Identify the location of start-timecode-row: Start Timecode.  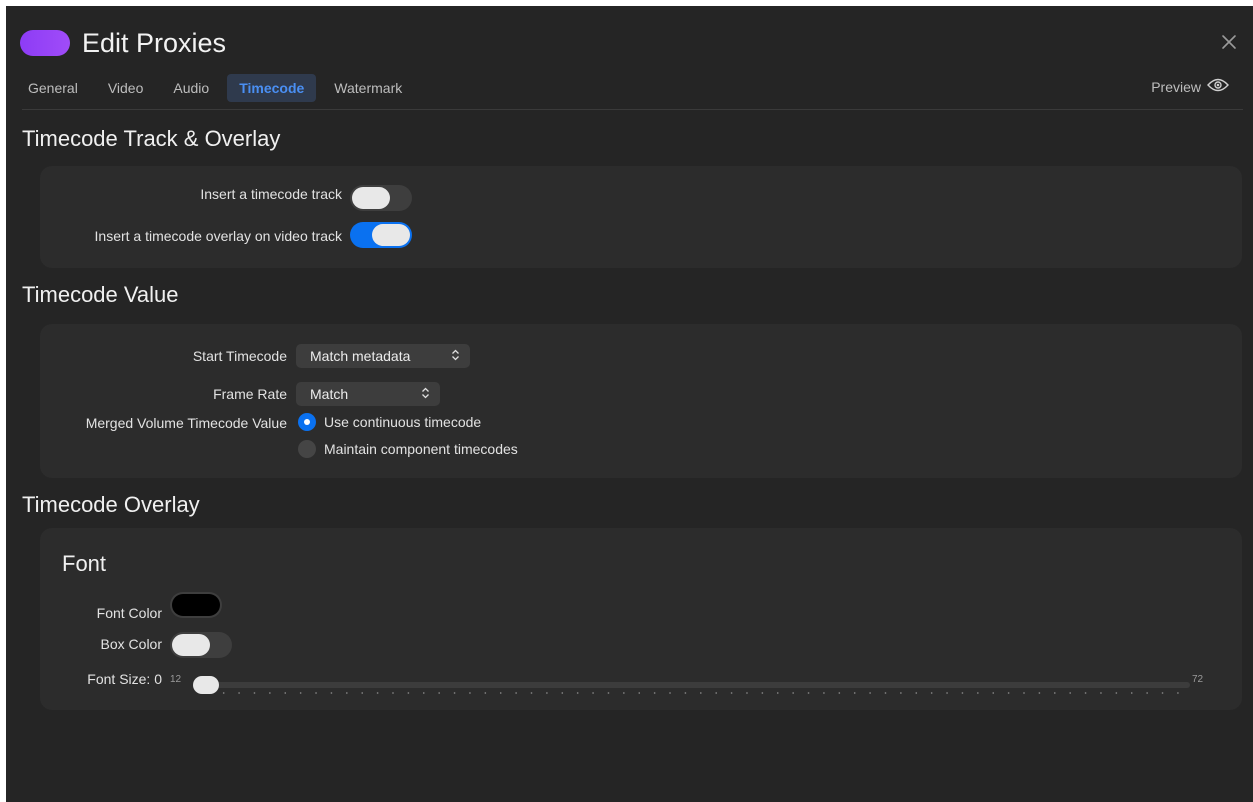
(240, 356).